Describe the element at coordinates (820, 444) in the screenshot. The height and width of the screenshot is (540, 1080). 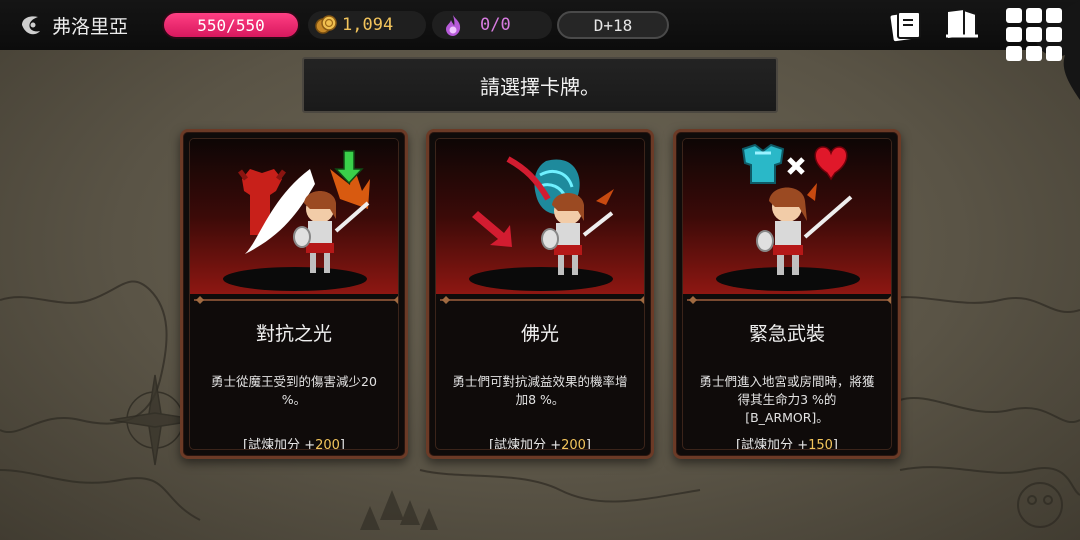
I see `score-value: 150` at that location.